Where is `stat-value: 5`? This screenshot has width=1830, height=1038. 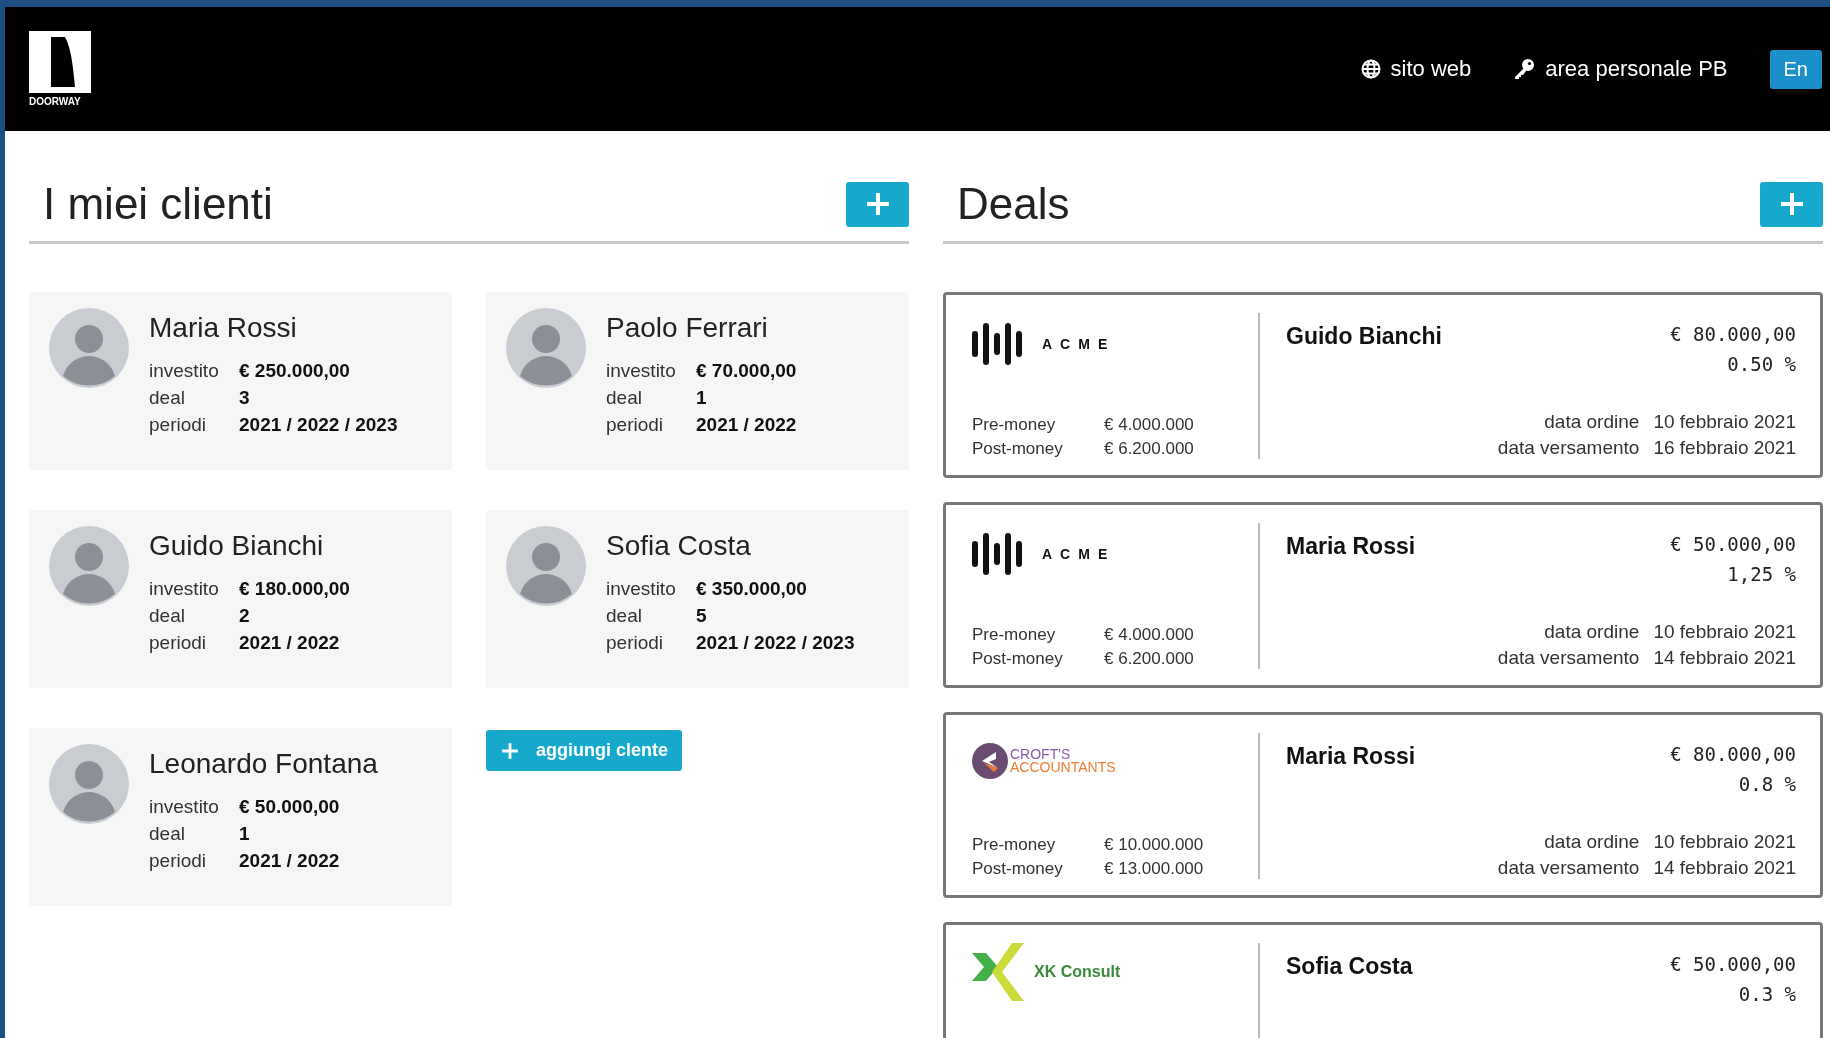
stat-value: 5 is located at coordinates (702, 616).